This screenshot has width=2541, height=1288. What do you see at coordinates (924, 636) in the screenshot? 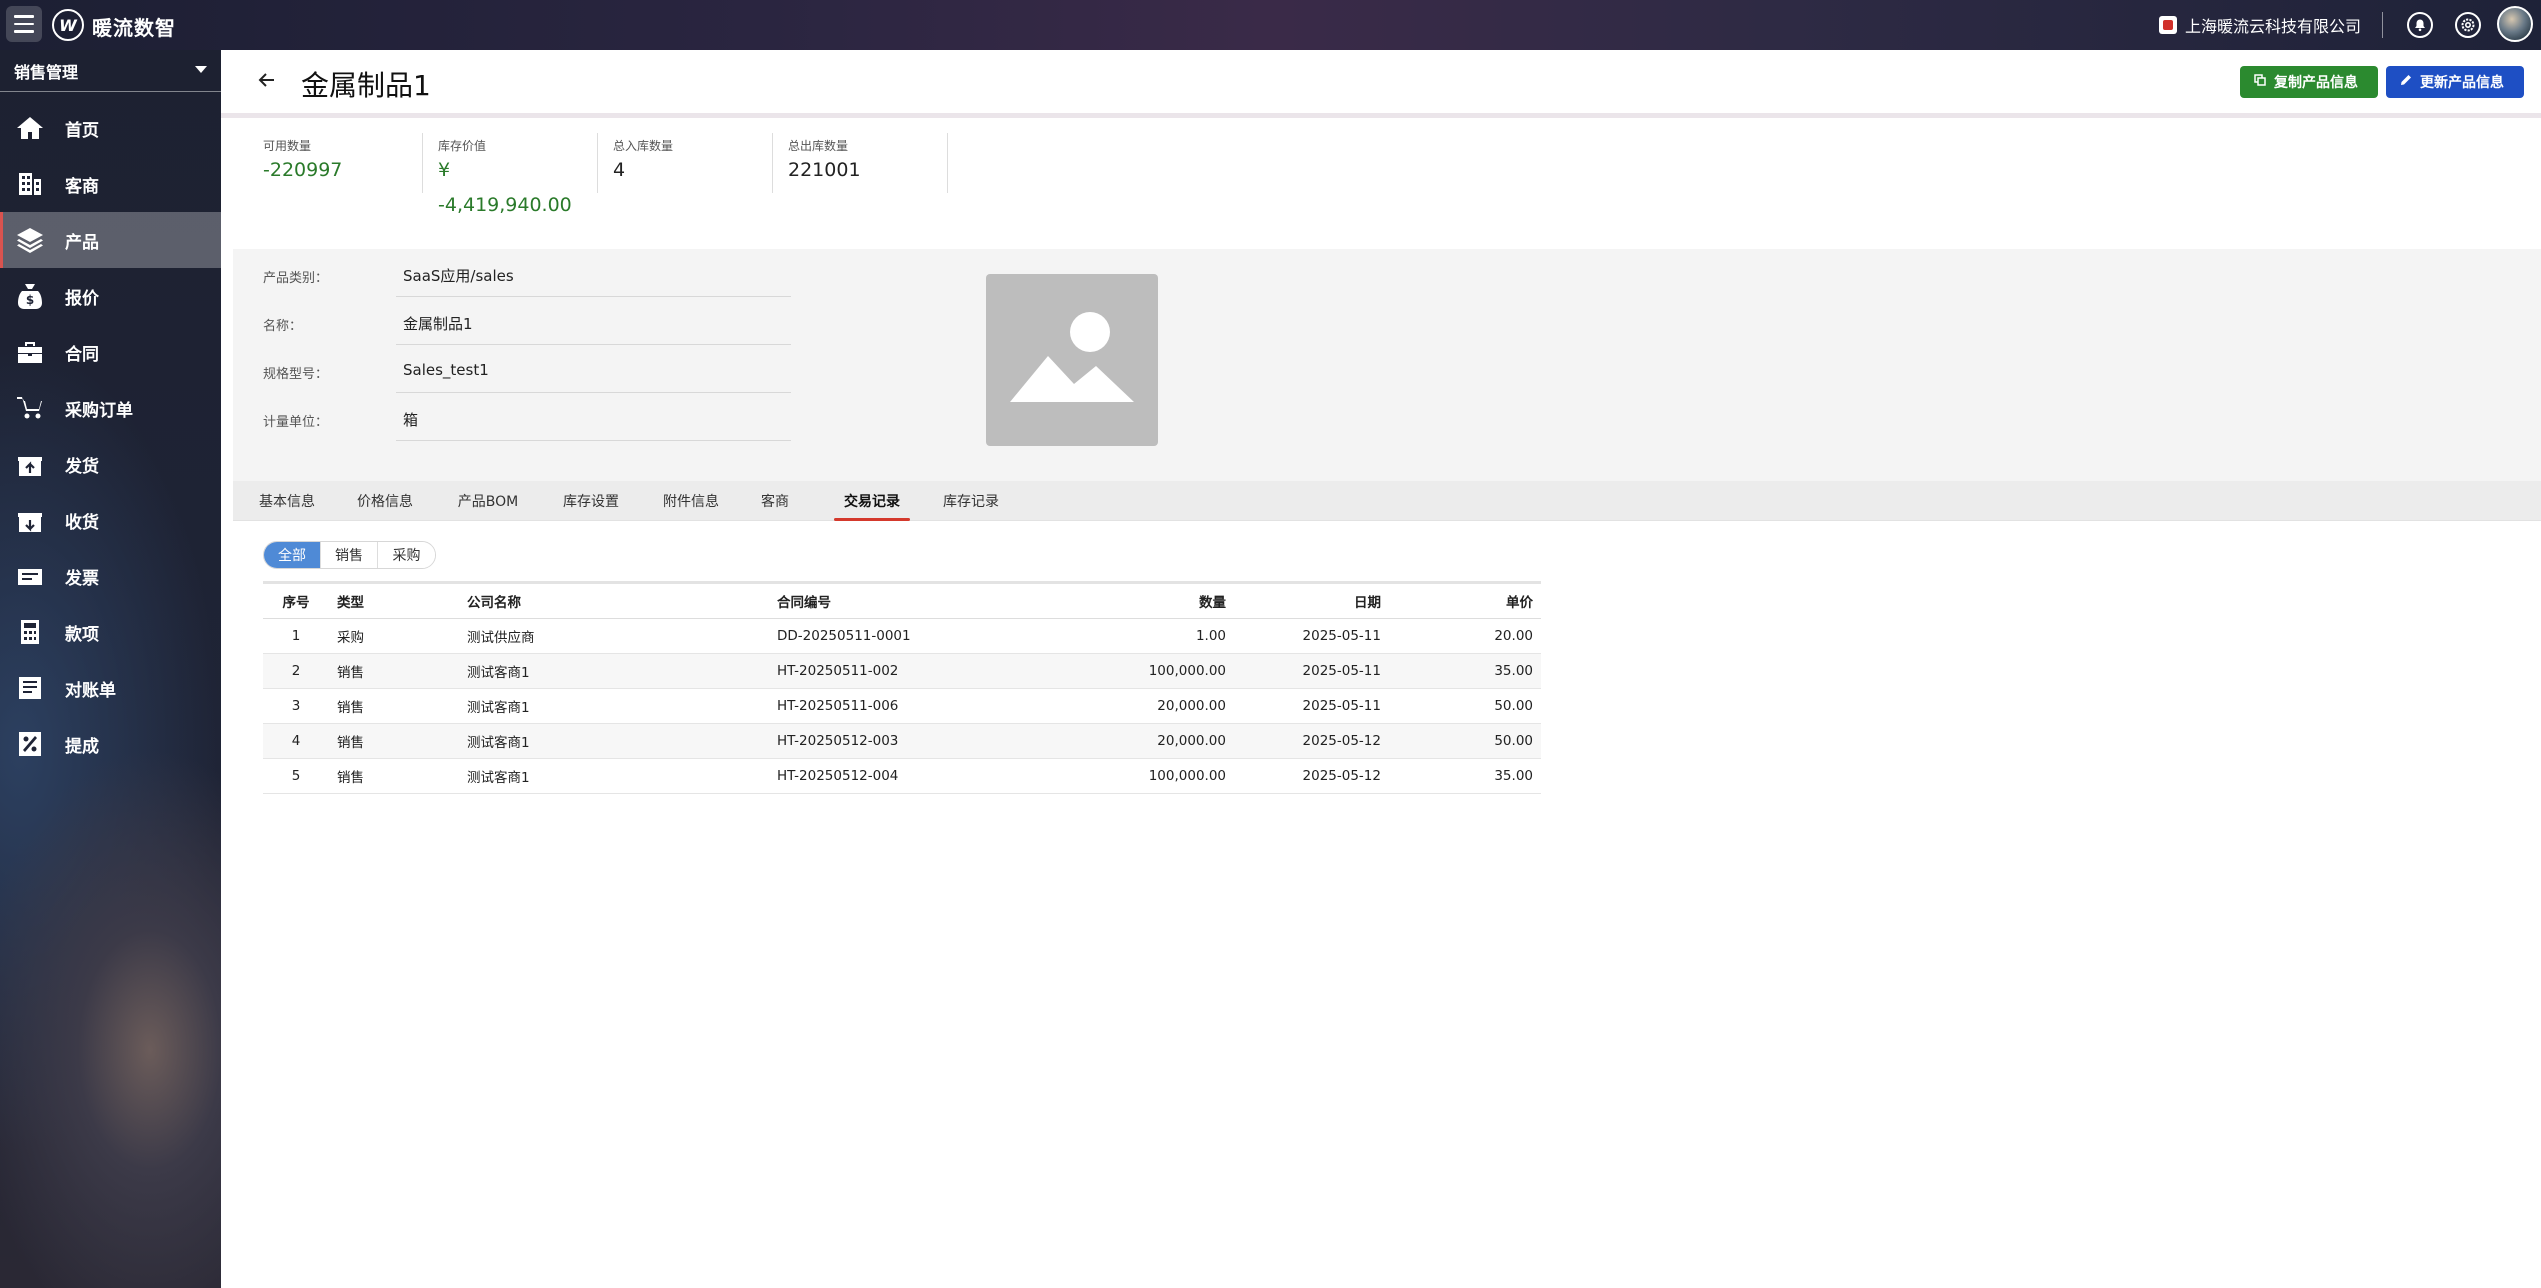
I see `cell-contract-link: DD-20250511-0001` at bounding box center [924, 636].